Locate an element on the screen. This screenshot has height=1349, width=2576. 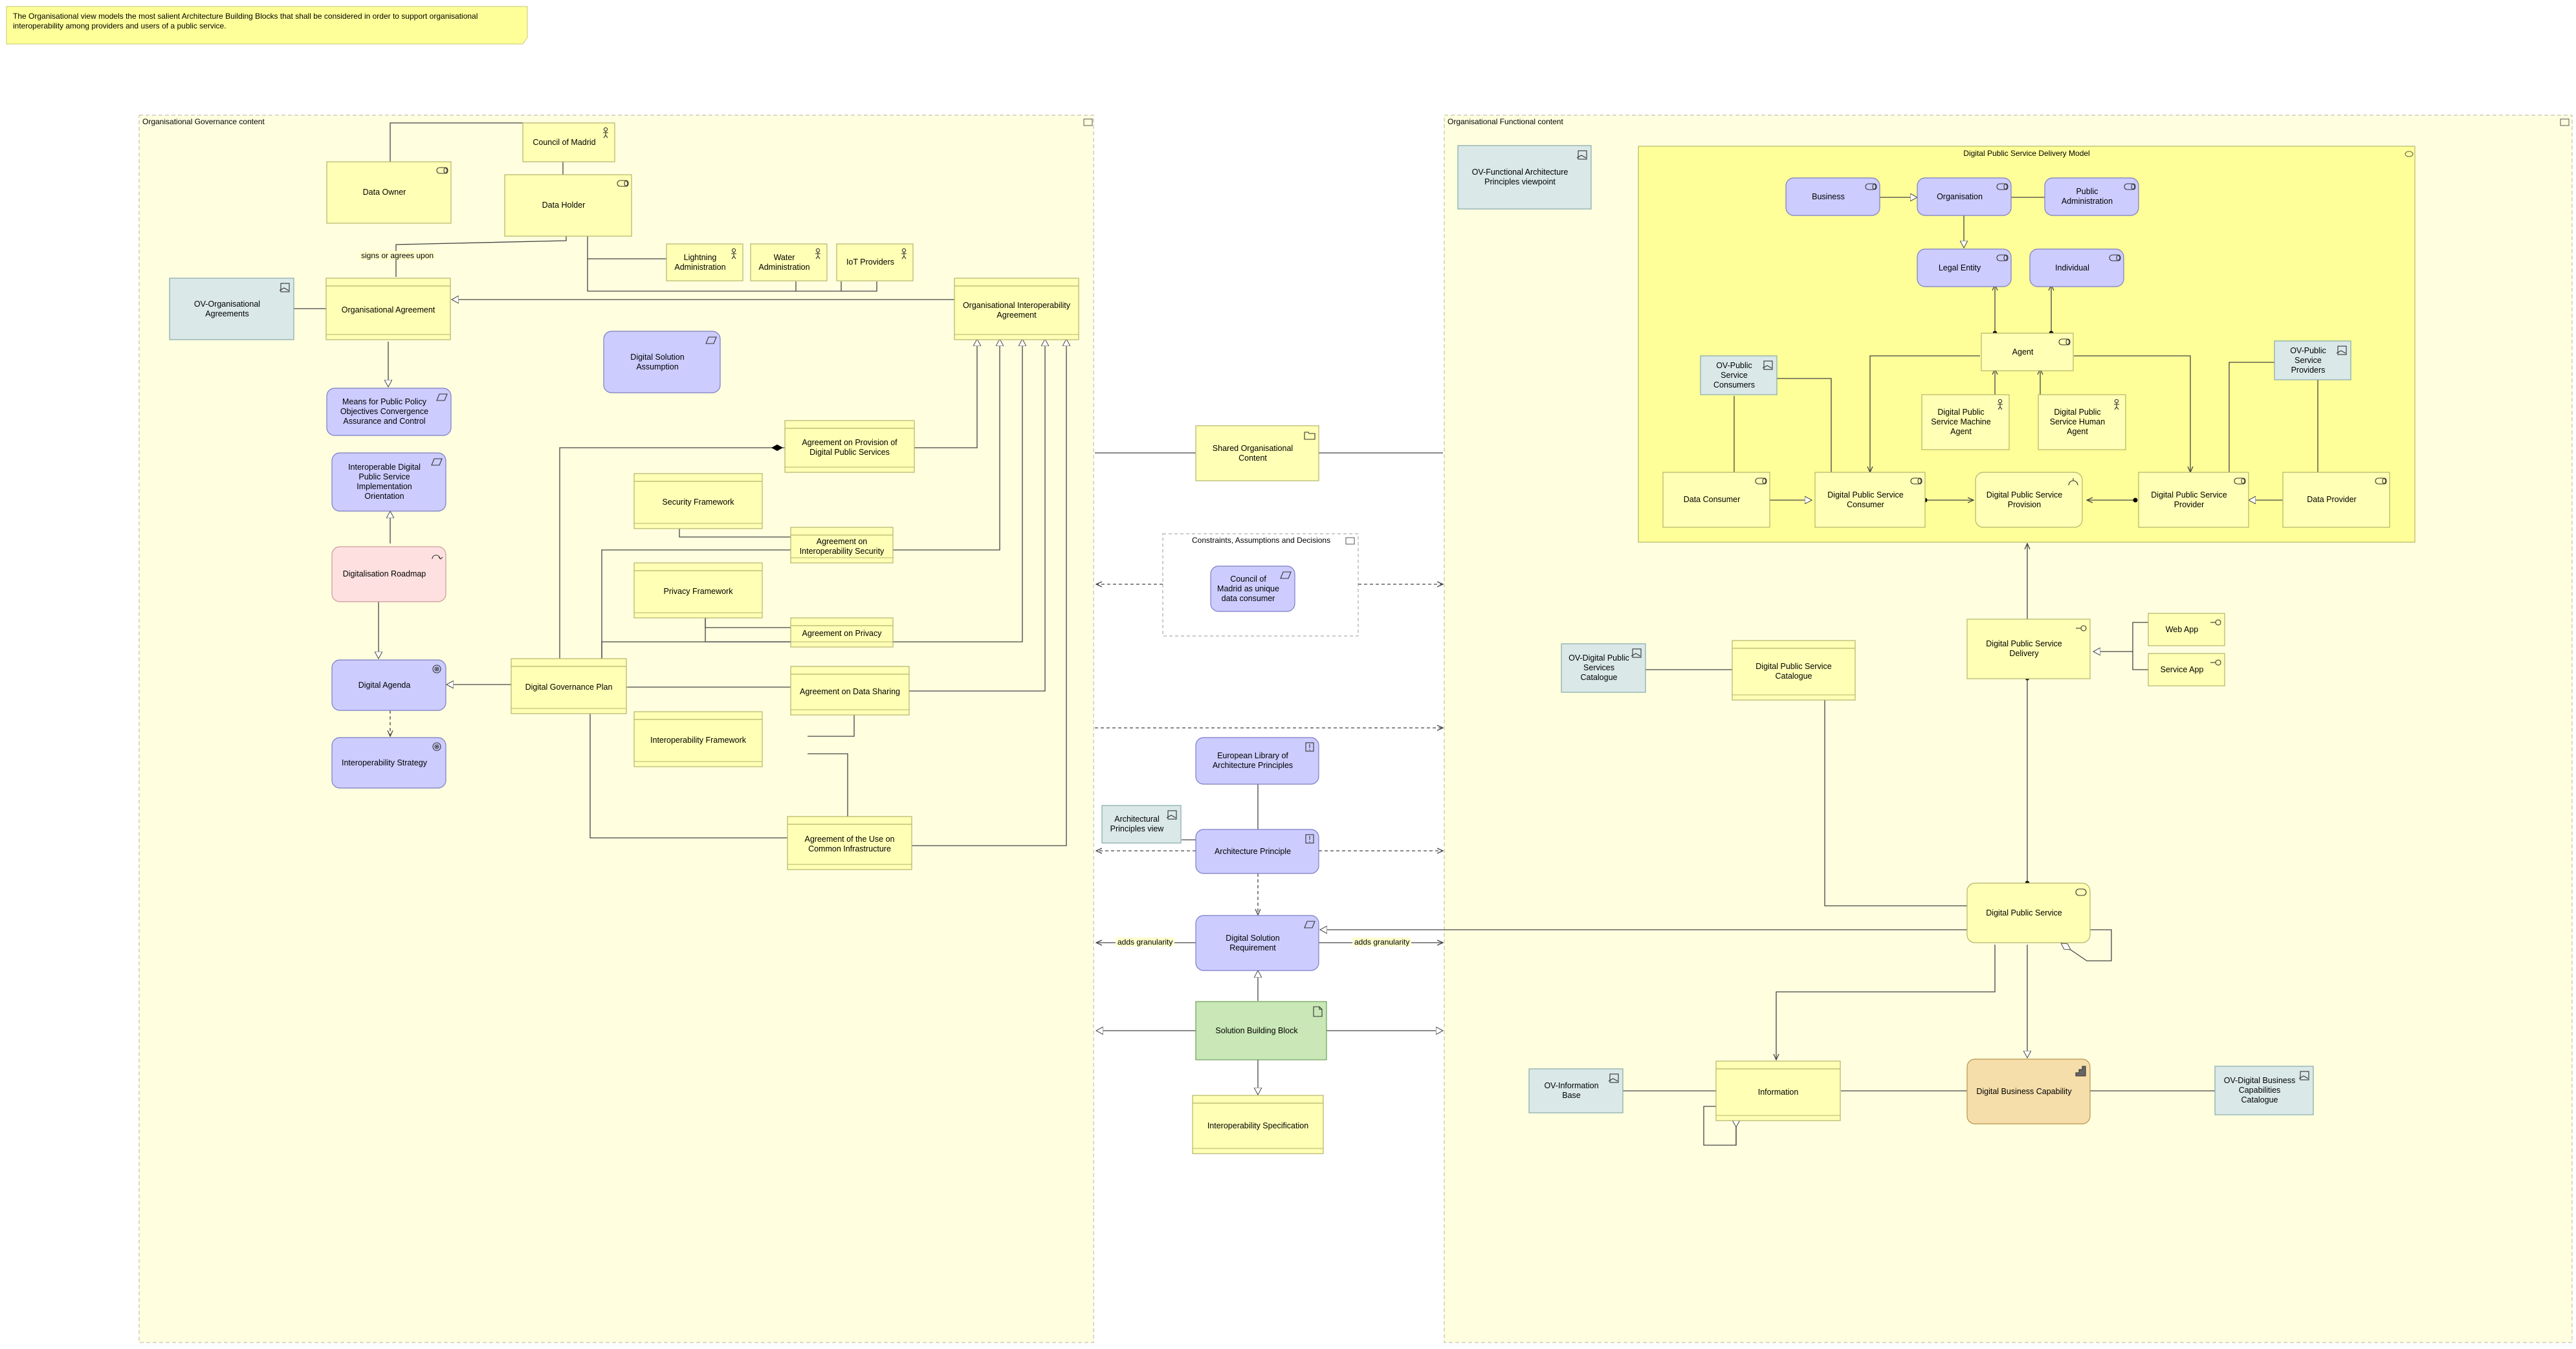
node-label-public-administration: Public Administration is located at coordinates (2087, 196).